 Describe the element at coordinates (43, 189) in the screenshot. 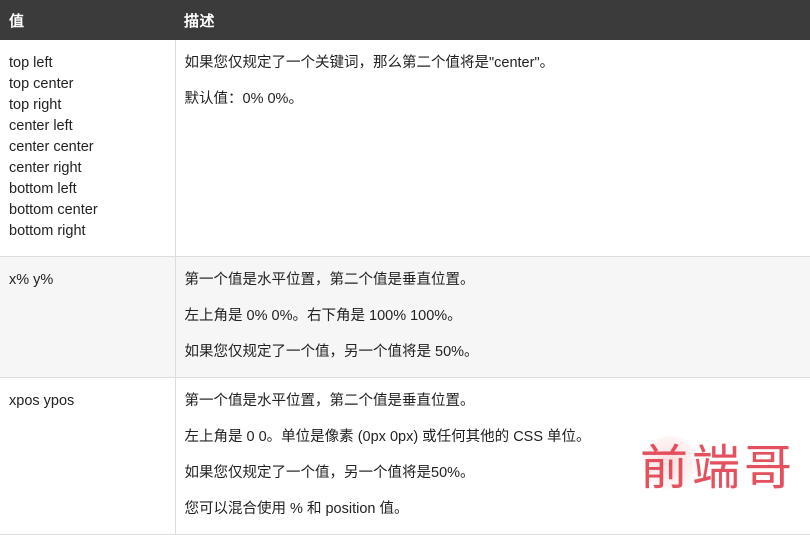

I see `value-keyword: bottom left` at that location.